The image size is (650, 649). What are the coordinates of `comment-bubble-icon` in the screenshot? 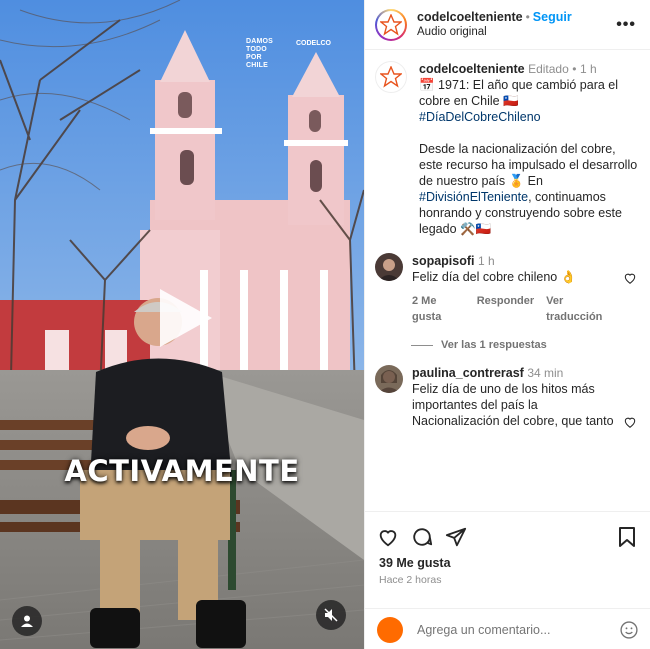 It's located at (422, 537).